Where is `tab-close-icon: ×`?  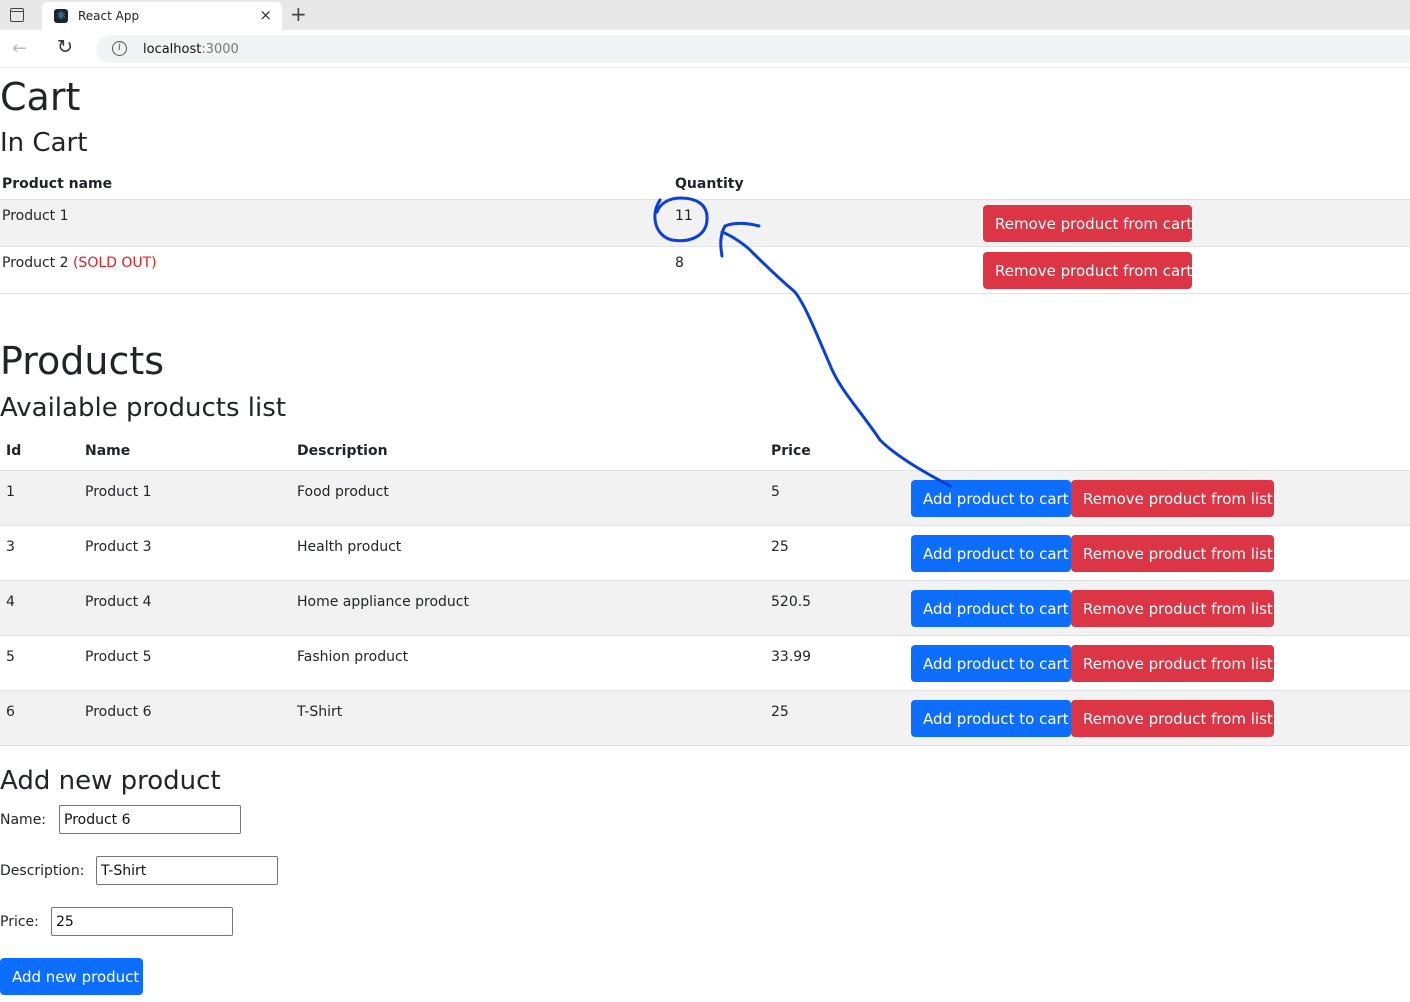
tab-close-icon: × is located at coordinates (265, 15).